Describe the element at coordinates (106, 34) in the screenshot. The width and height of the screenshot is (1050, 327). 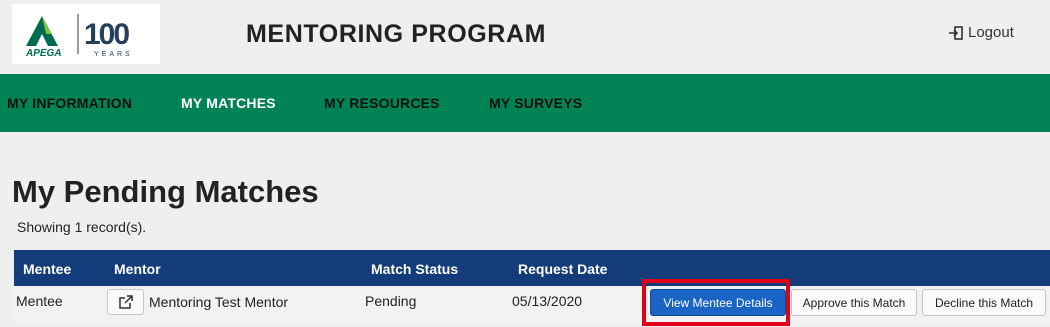
I see `svg-text: 100` at that location.